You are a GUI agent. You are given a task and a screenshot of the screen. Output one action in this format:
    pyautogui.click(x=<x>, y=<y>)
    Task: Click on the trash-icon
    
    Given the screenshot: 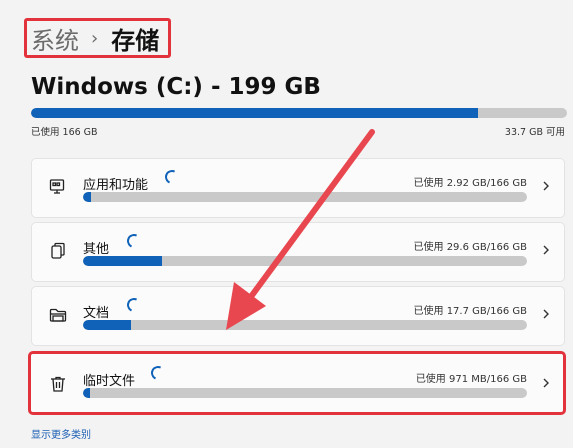 What is the action you would take?
    pyautogui.click(x=58, y=384)
    